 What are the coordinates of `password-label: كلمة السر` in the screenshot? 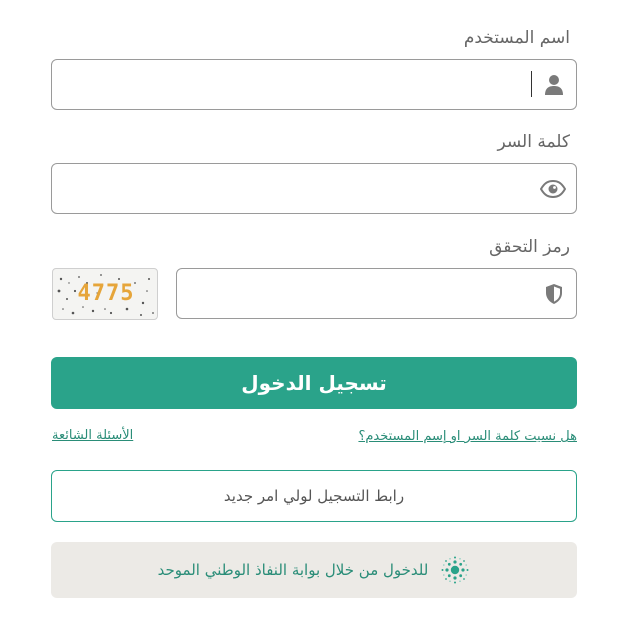 It's located at (533, 142).